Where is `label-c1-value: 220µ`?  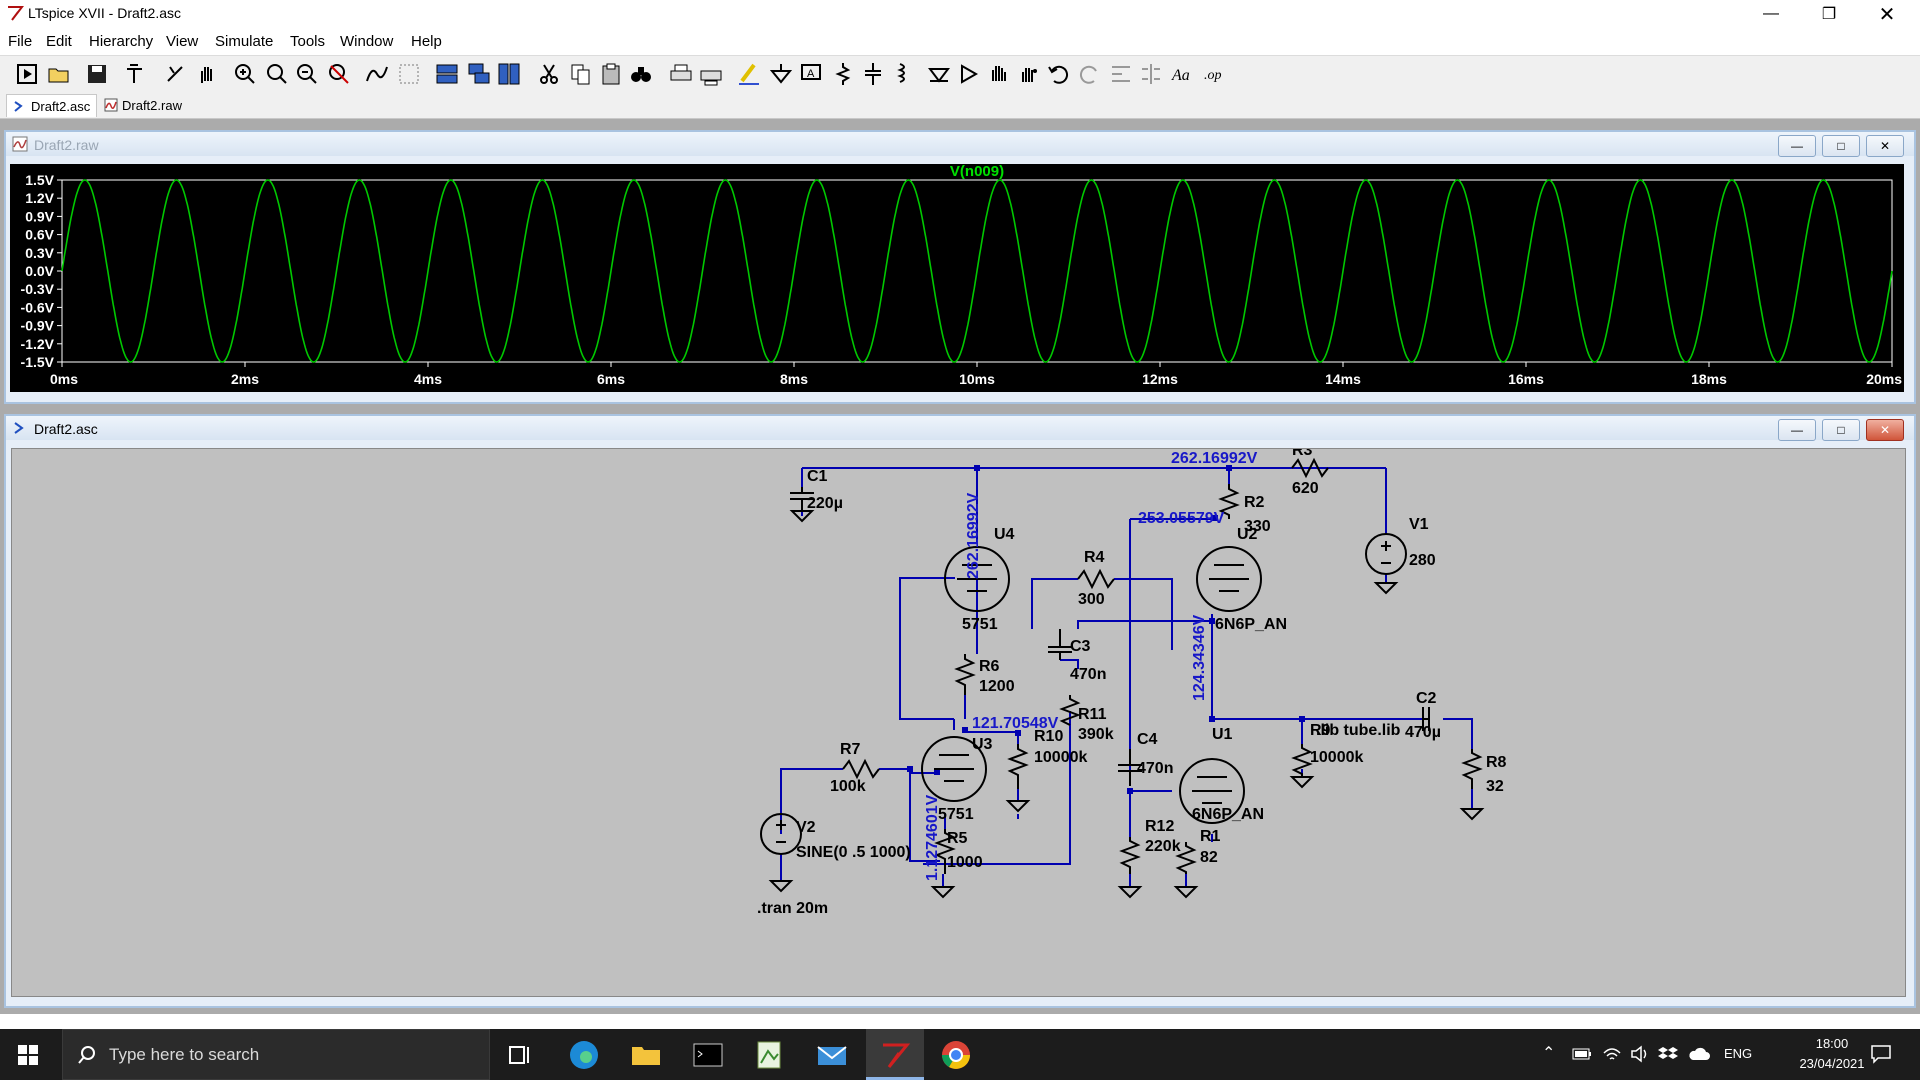
label-c1-value: 220µ is located at coordinates (825, 503).